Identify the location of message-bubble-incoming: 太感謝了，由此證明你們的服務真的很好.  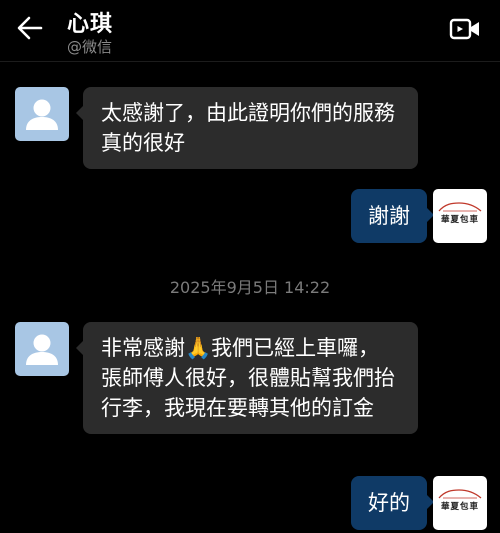
(247, 128).